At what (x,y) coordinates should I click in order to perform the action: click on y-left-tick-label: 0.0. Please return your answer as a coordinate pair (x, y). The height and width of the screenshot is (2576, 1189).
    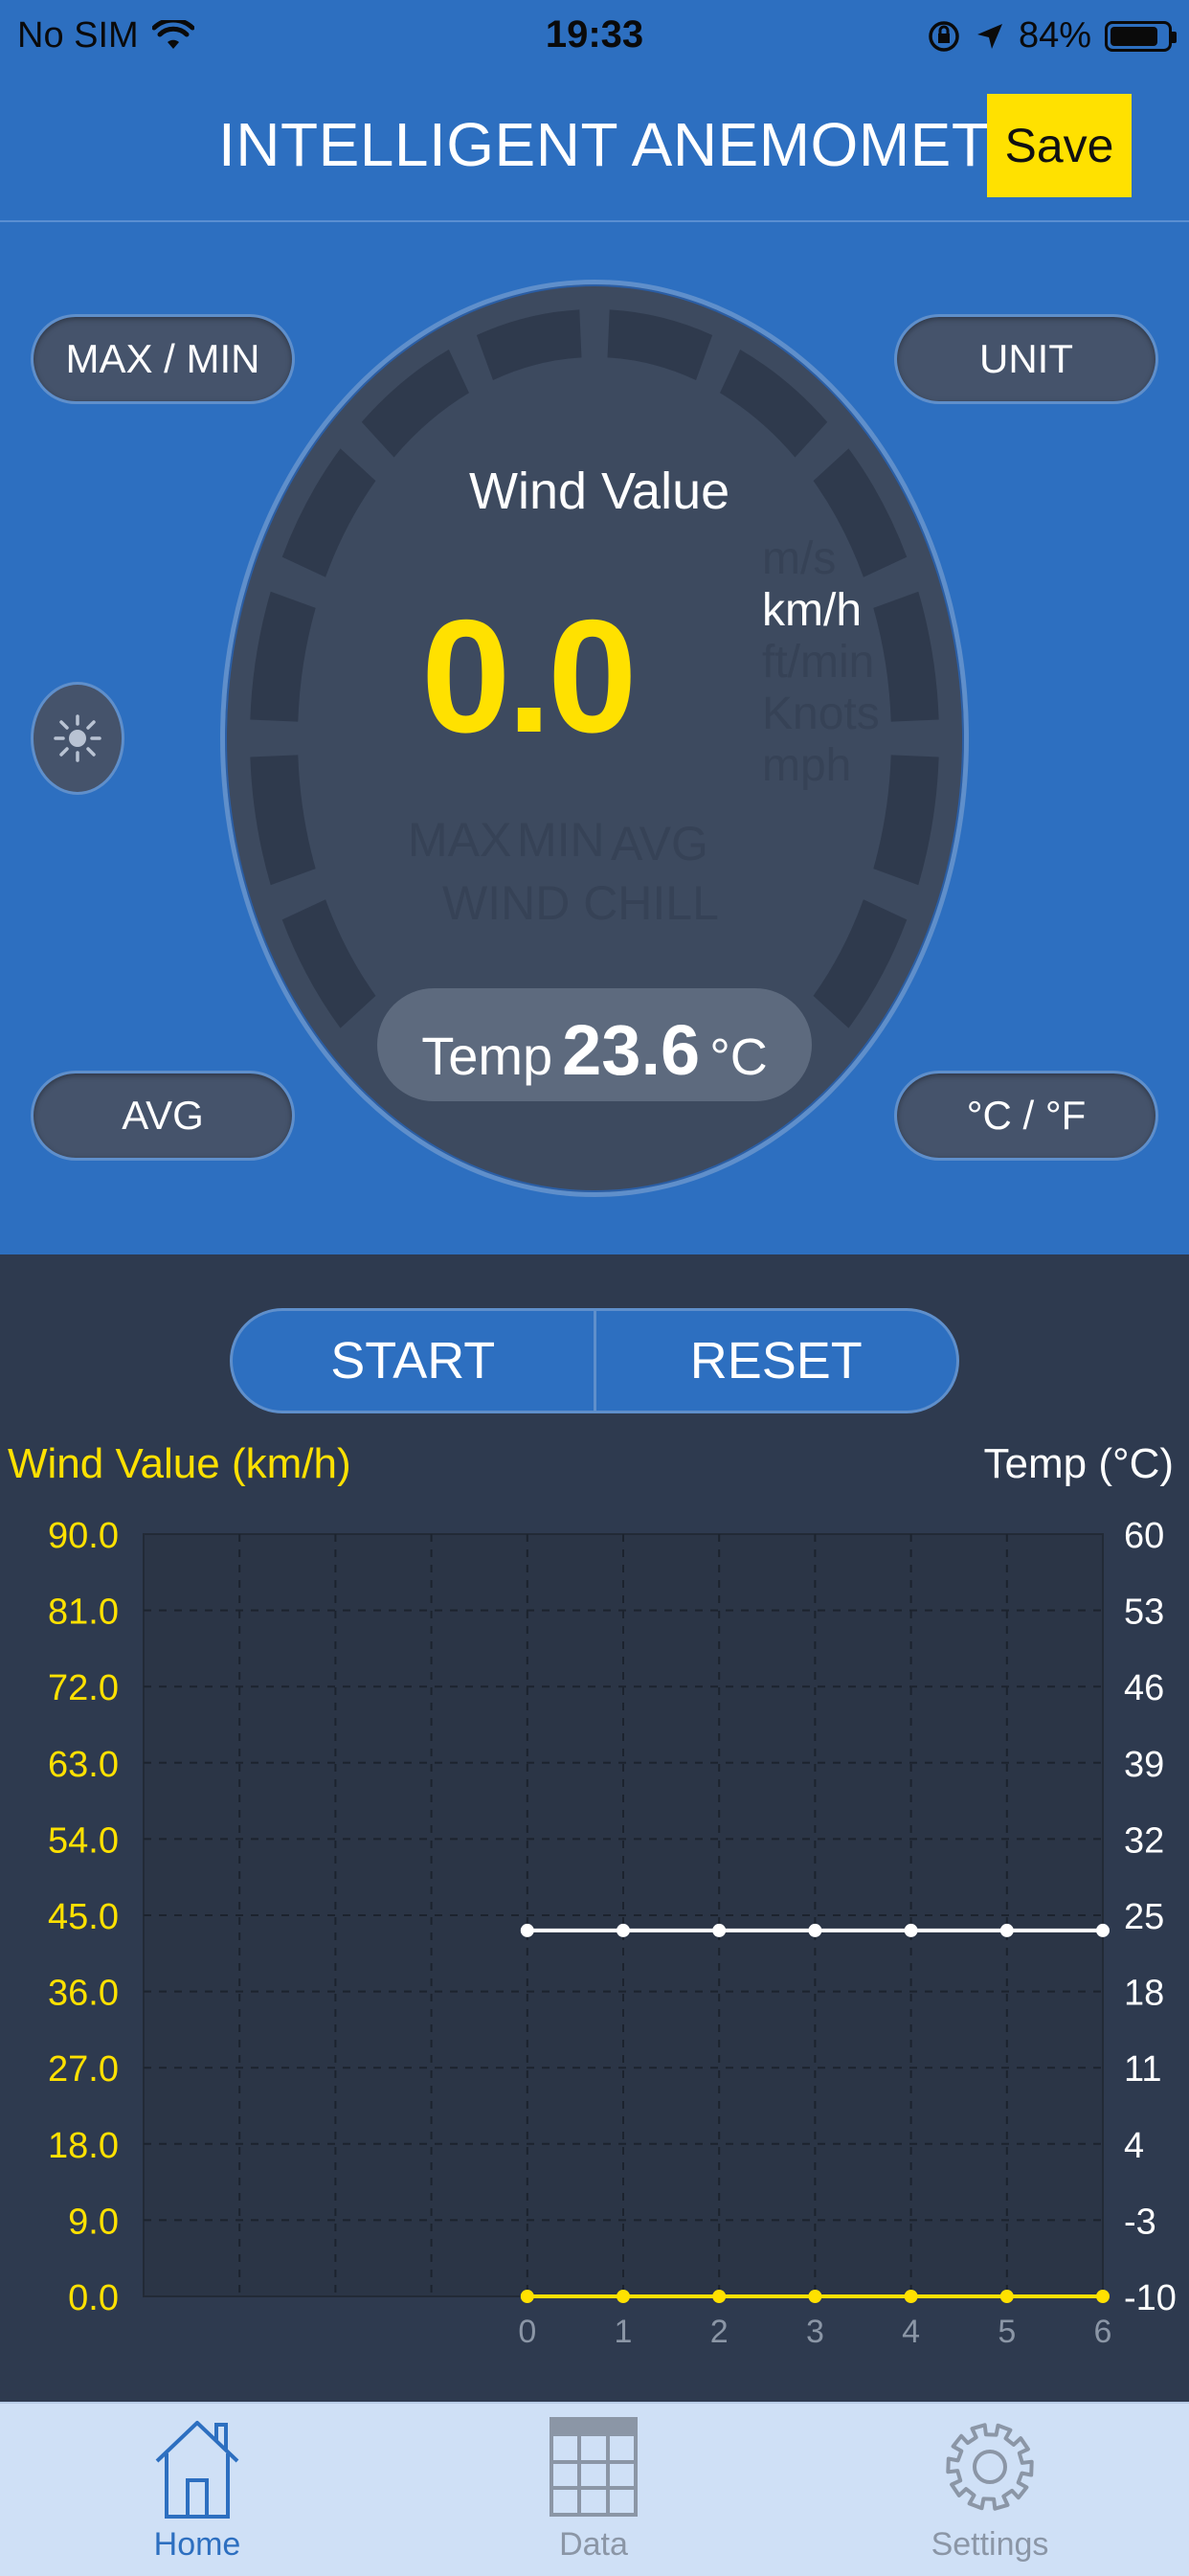
    Looking at the image, I should click on (93, 2298).